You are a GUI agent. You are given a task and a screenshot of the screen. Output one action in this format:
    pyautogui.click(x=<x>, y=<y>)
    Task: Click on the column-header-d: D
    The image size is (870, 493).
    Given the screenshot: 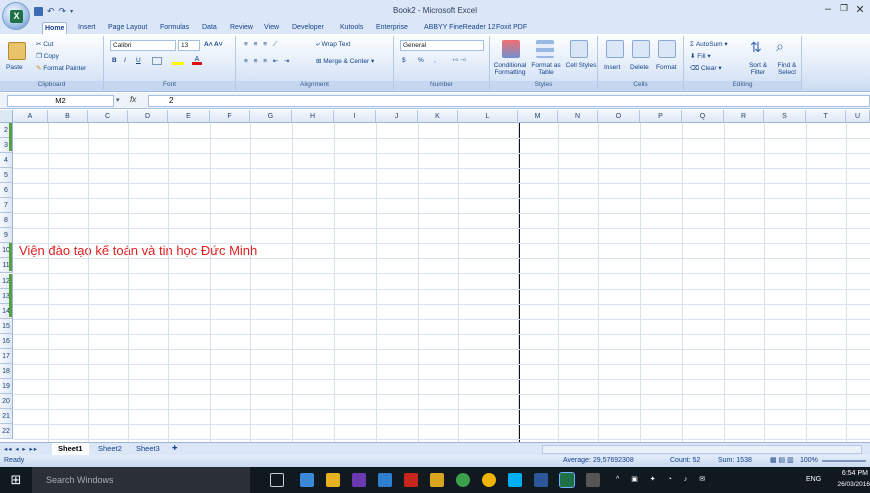 What is the action you would take?
    pyautogui.click(x=148, y=116)
    